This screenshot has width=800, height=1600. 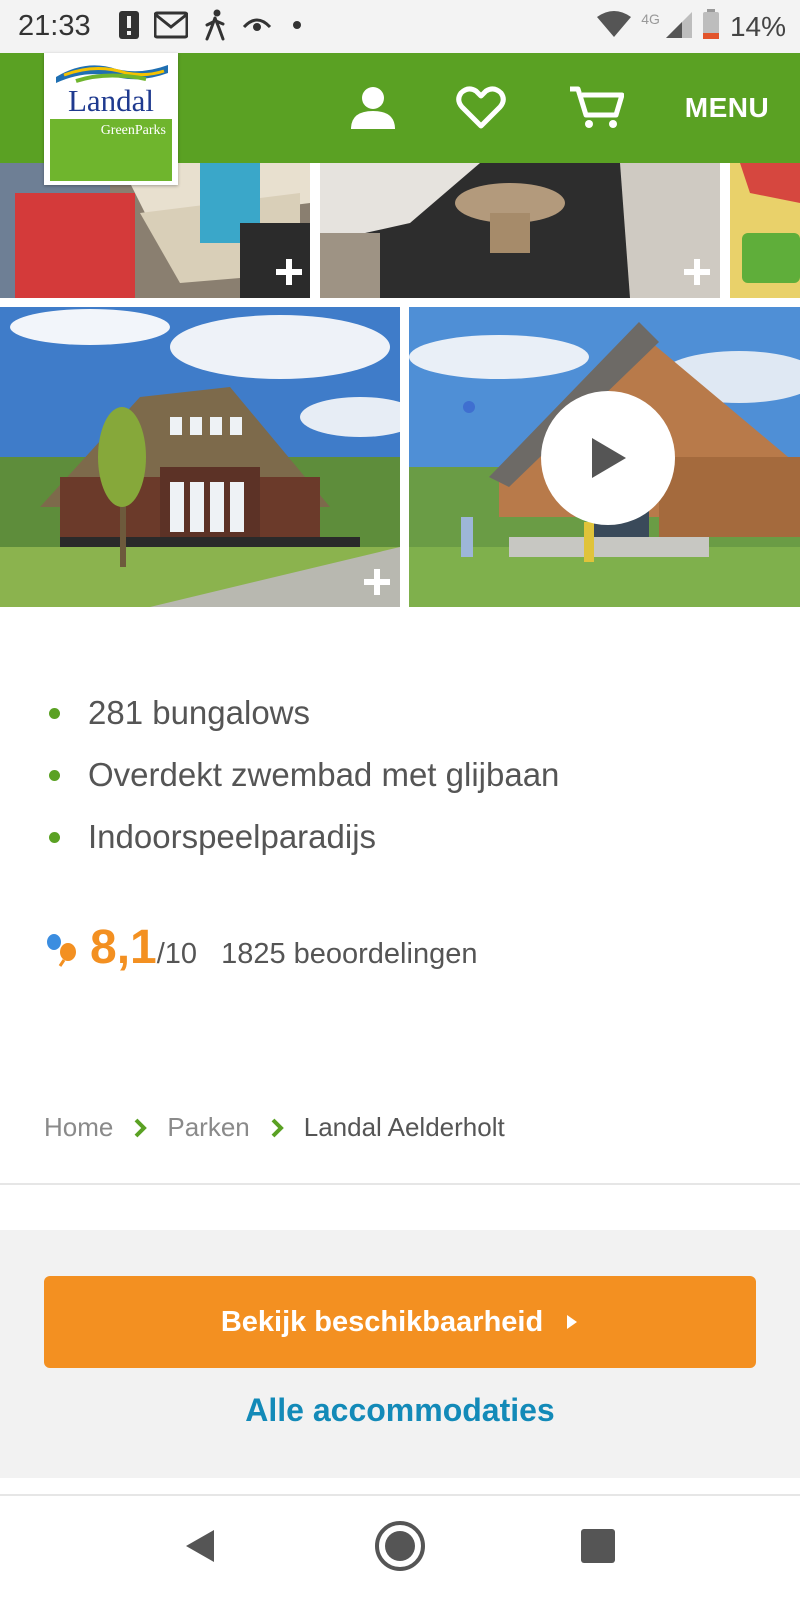 I want to click on gmail-icon, so click(x=171, y=27).